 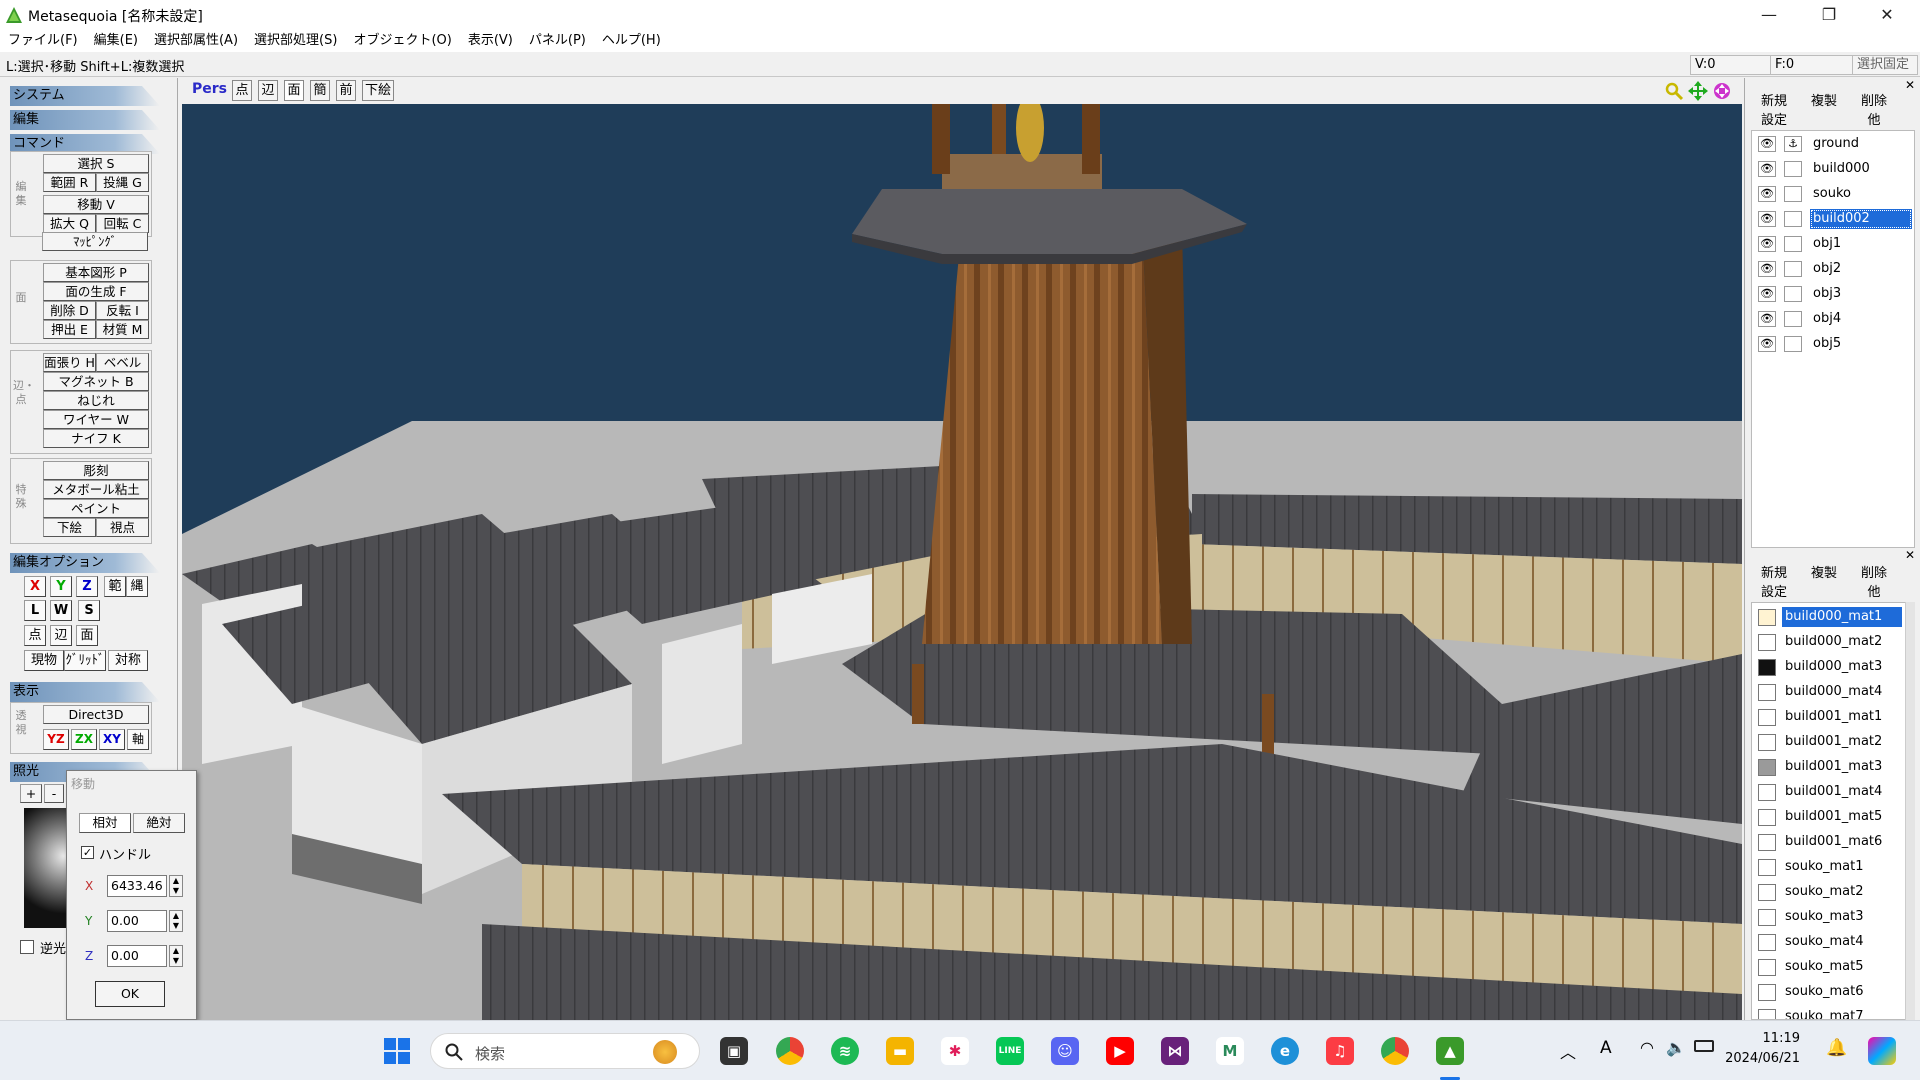 I want to click on object-row-build000: 👁 build000, so click(x=1834, y=169).